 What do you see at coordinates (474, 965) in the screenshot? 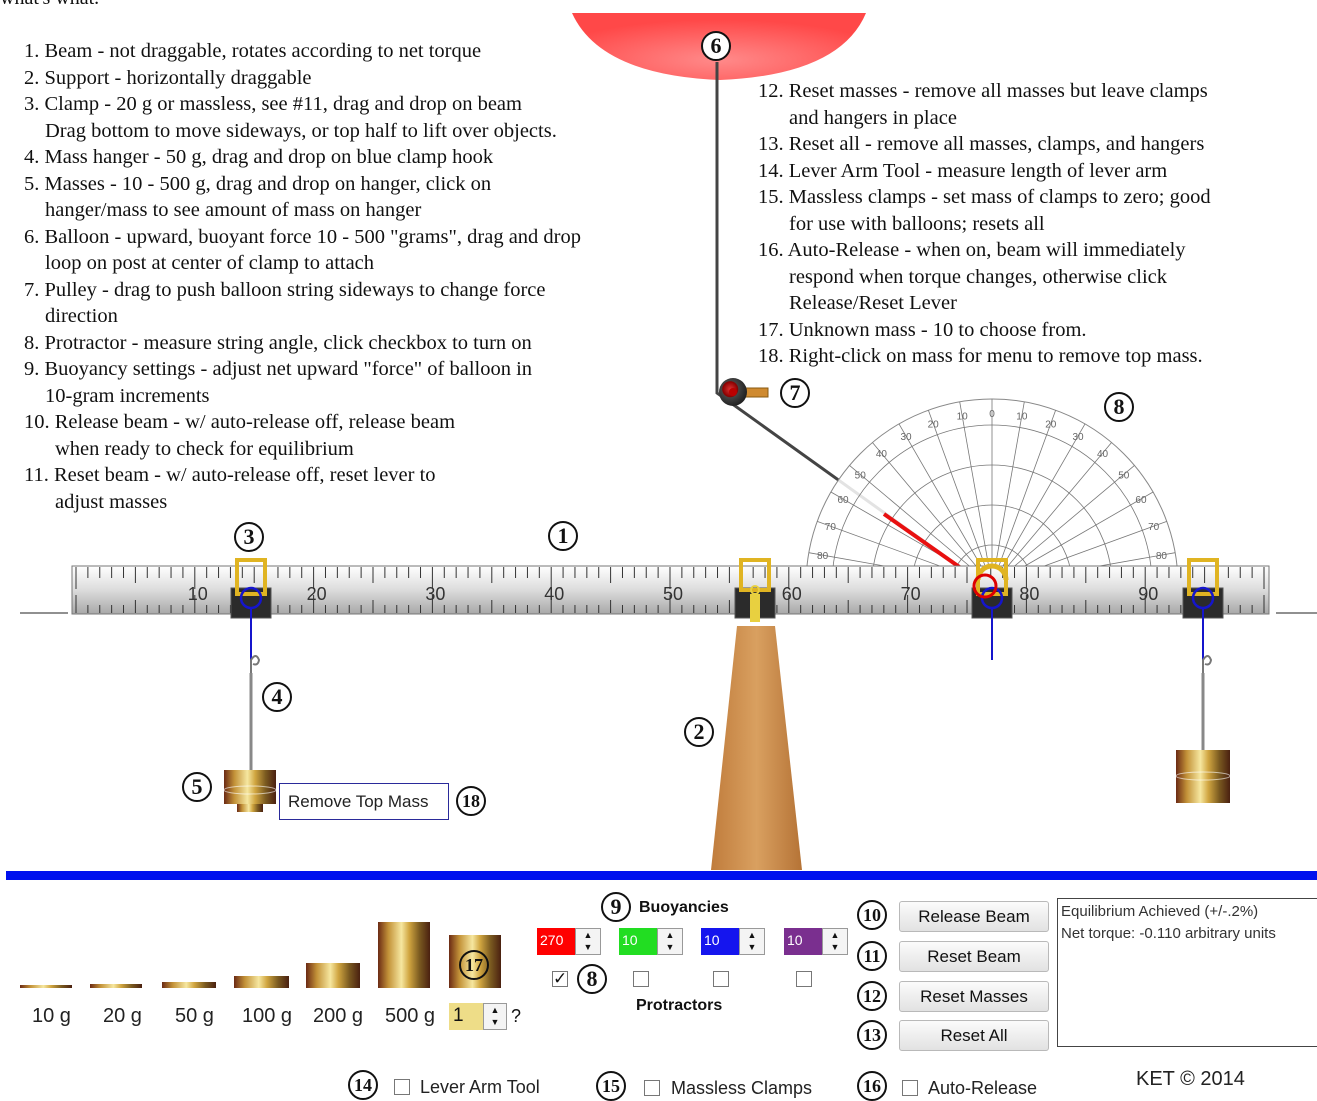
I see `callout-unknown-mass: 17` at bounding box center [474, 965].